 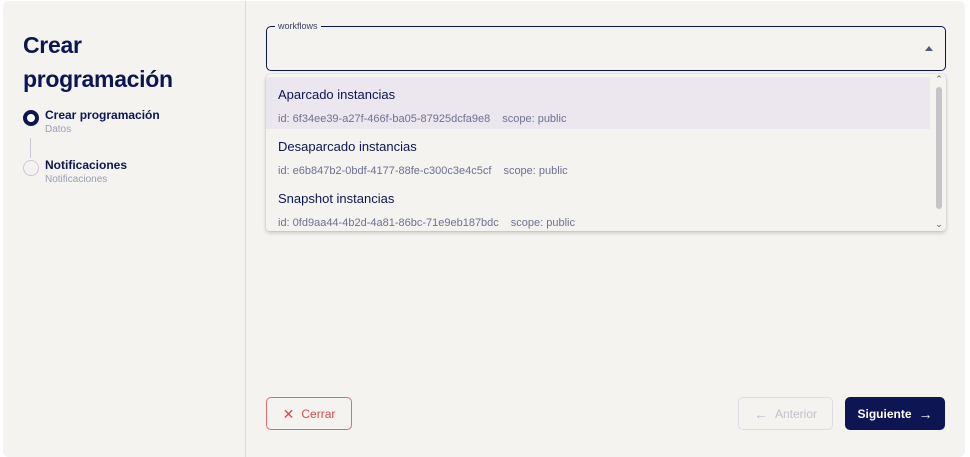 I want to click on dropdown-scrollbar: ⌃ ⌄, so click(x=939, y=152).